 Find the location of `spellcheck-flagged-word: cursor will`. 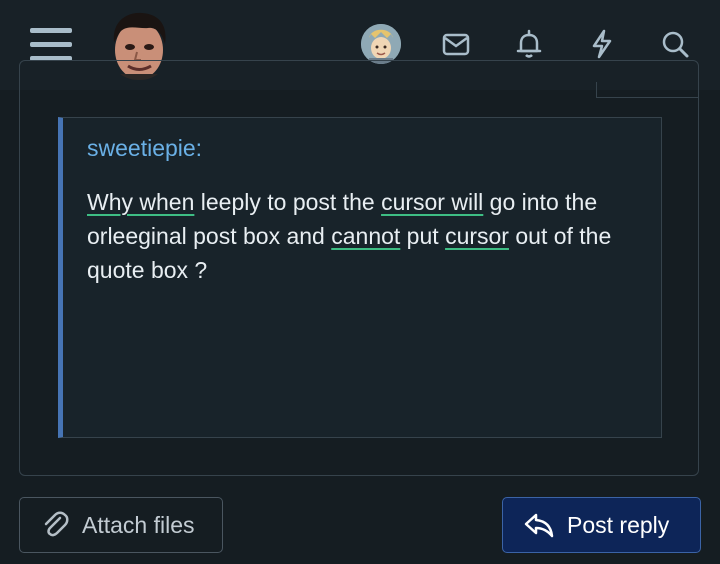

spellcheck-flagged-word: cursor will is located at coordinates (432, 202).